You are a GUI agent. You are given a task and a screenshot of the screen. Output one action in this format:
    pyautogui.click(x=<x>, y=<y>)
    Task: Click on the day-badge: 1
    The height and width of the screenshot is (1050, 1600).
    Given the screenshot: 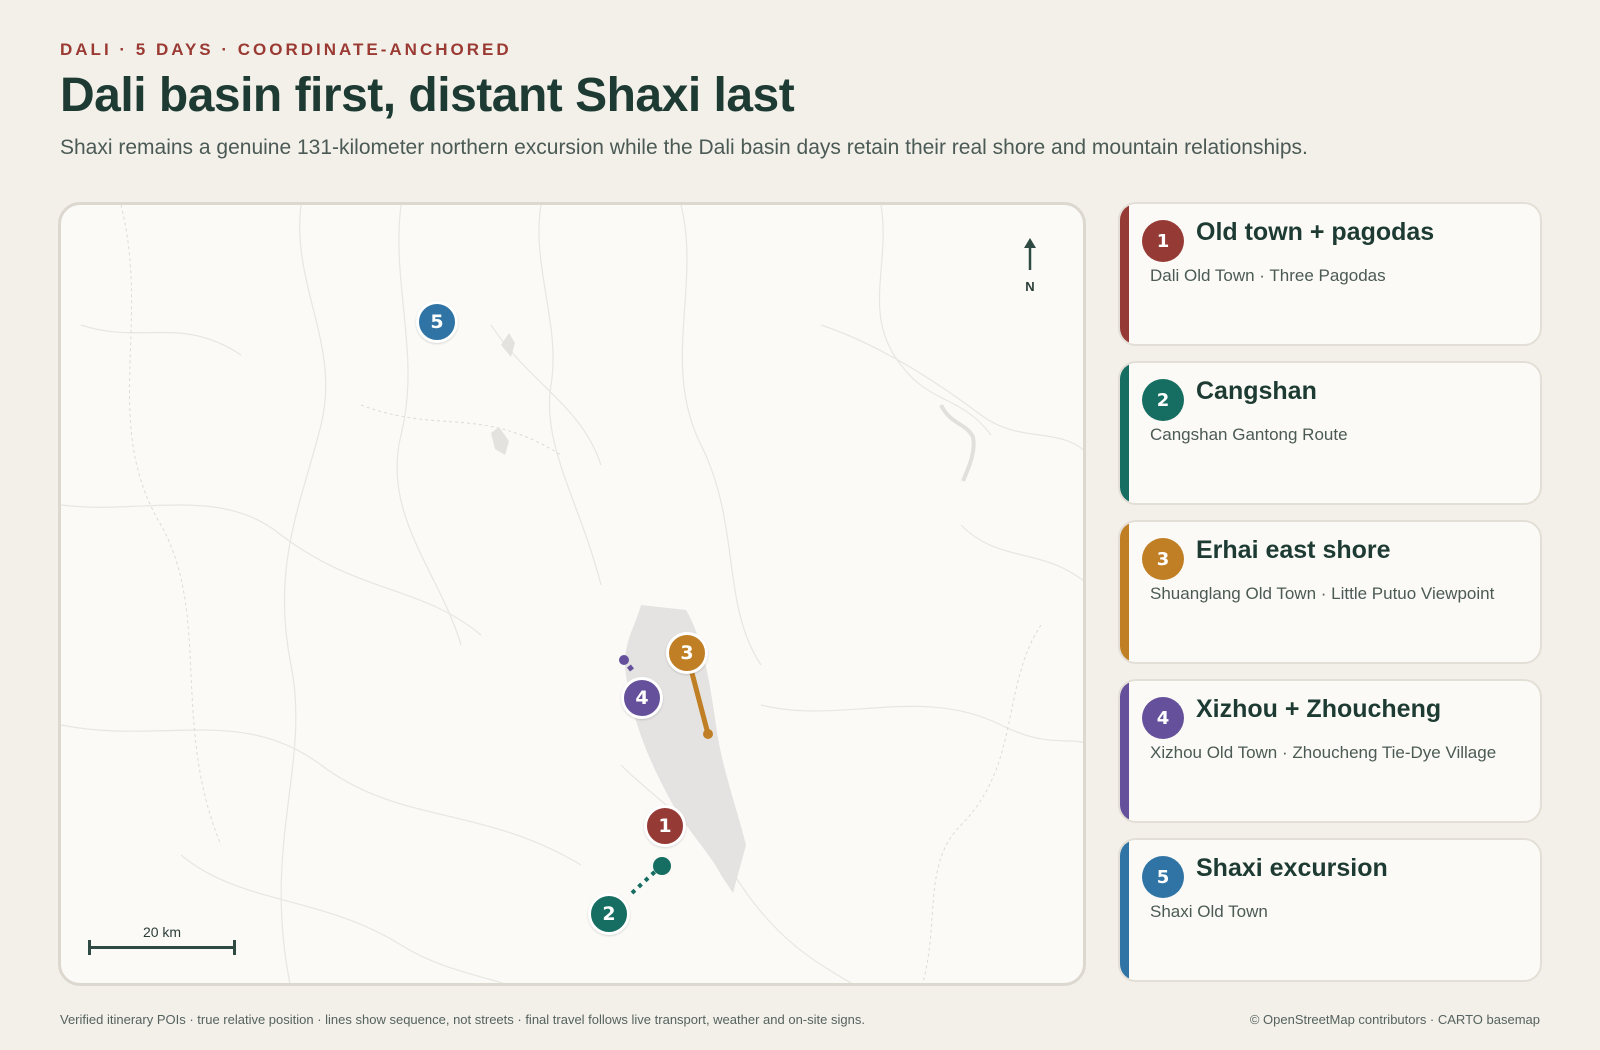 What is the action you would take?
    pyautogui.click(x=1163, y=241)
    